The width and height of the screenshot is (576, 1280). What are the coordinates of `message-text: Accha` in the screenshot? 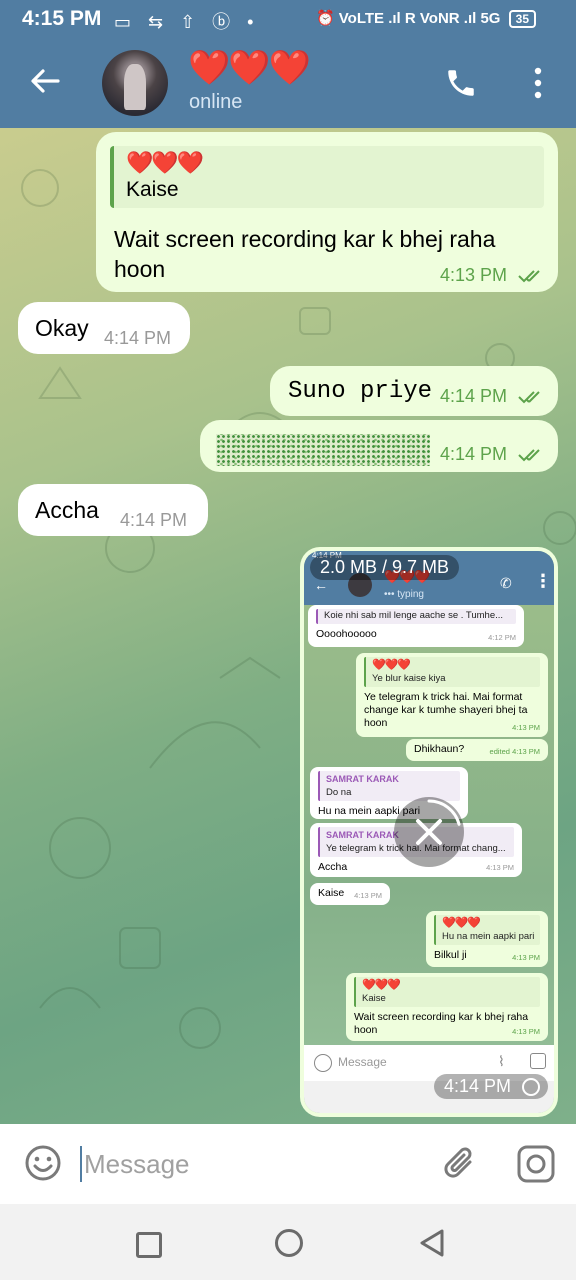 It's located at (67, 510).